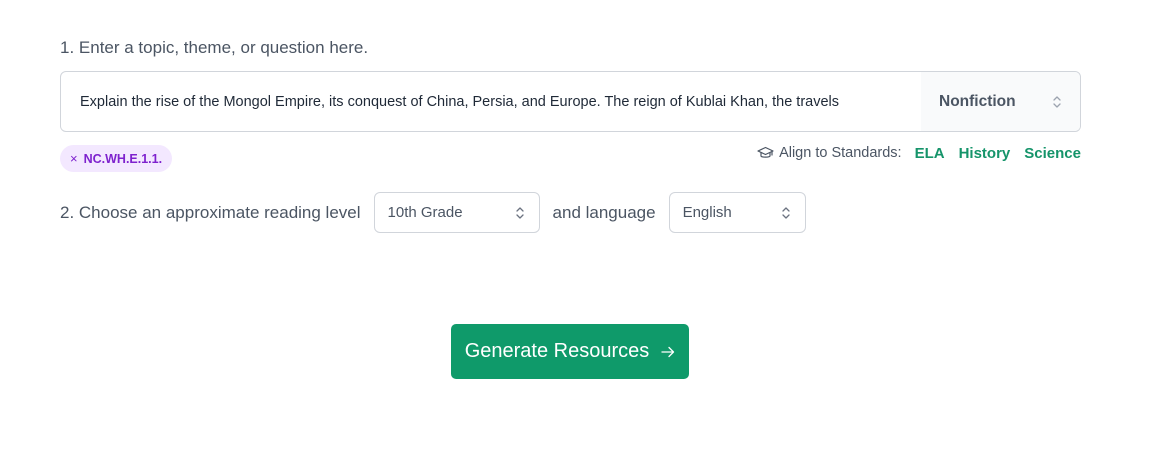 This screenshot has height=450, width=1155. What do you see at coordinates (765, 152) in the screenshot?
I see `graduation-cap-icon` at bounding box center [765, 152].